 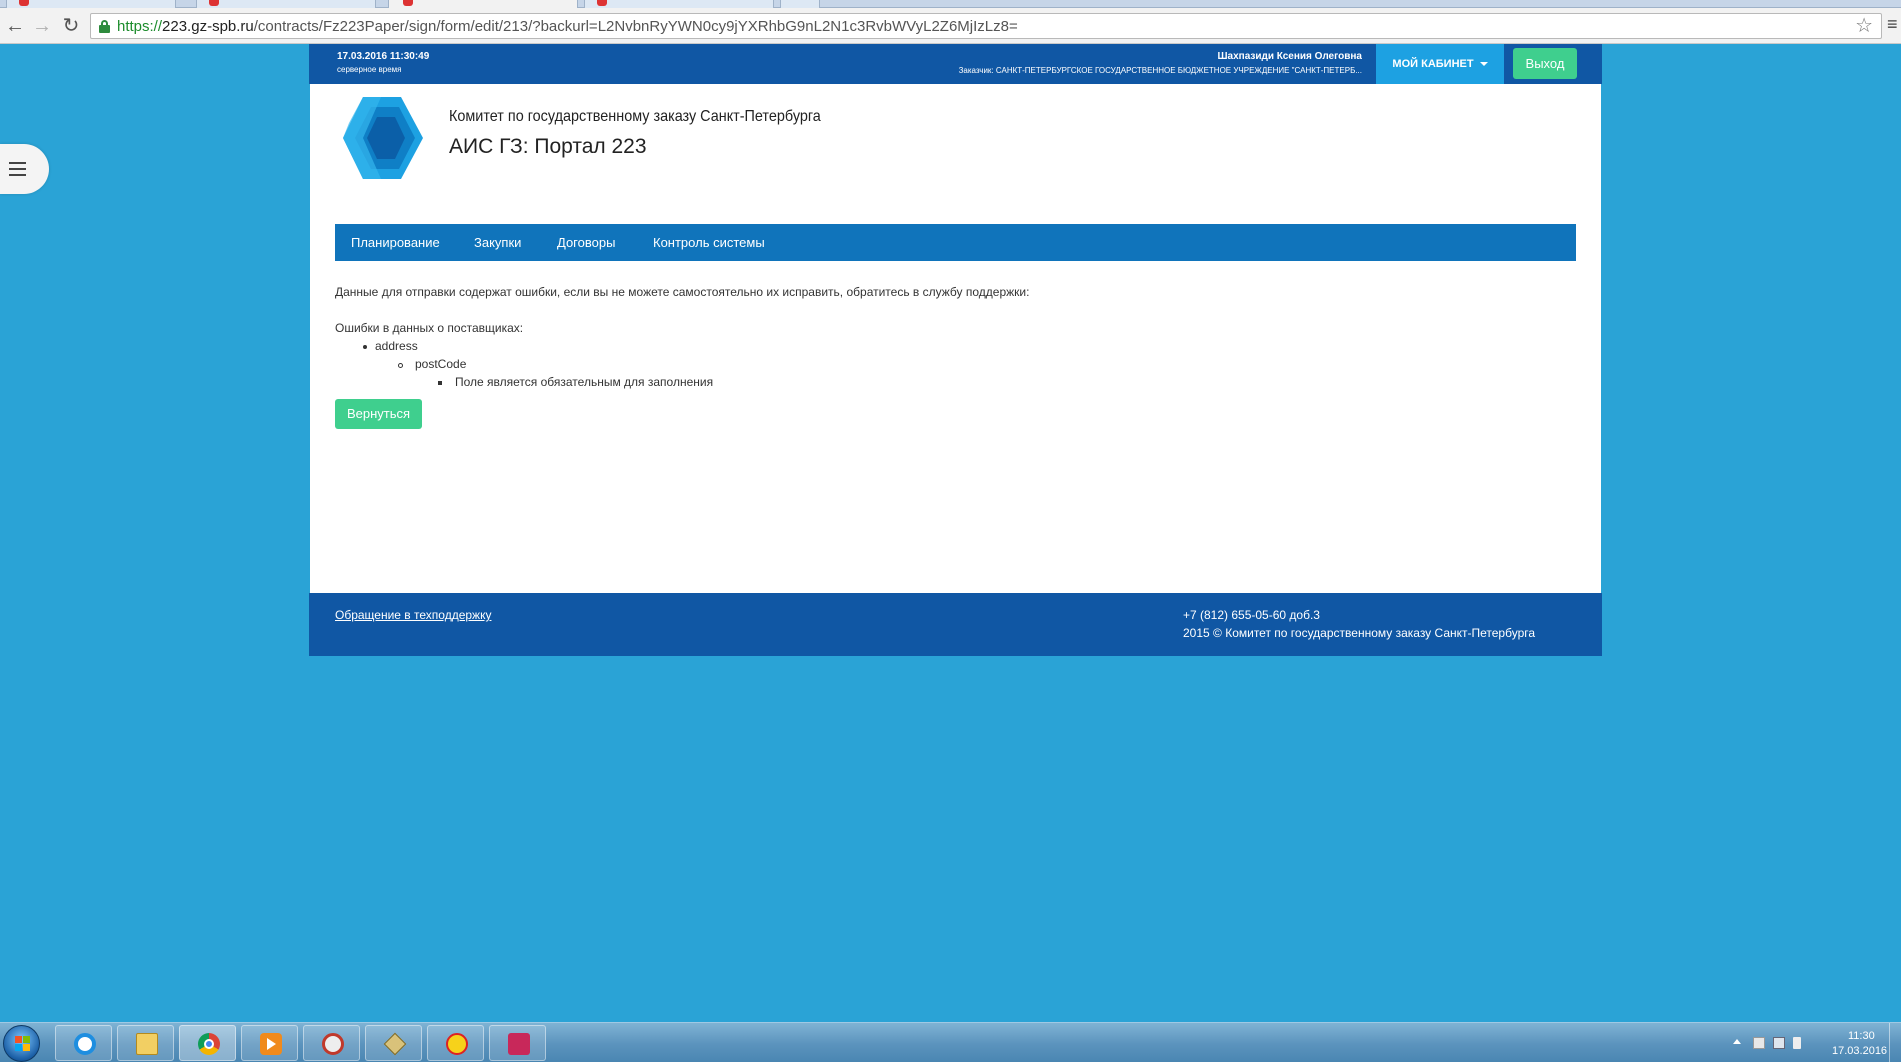 I want to click on new-tab-button, so click(x=800, y=4).